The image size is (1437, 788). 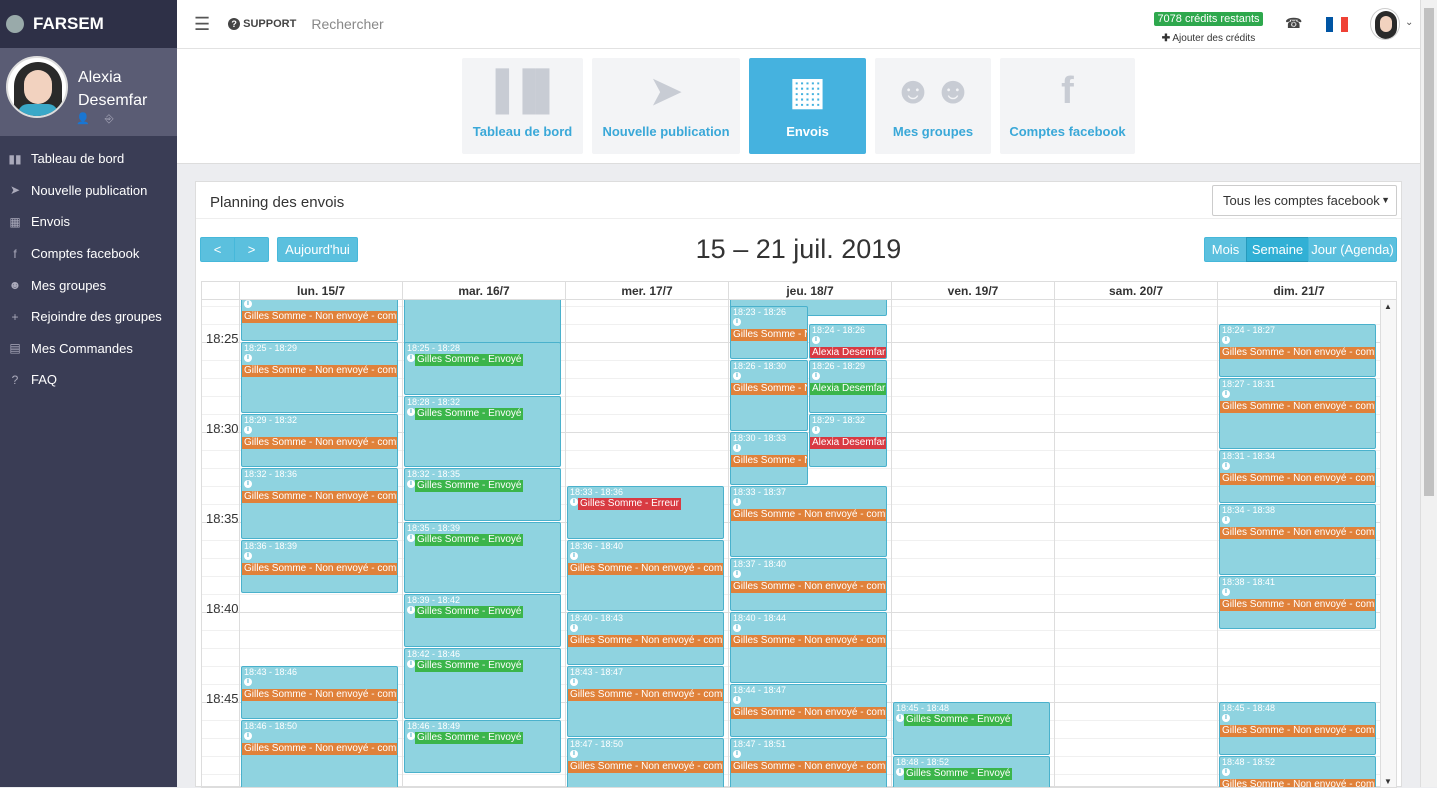 I want to click on calendar-event: 18:26 - 18:29 i Alexia Desemfar -, so click(x=848, y=386).